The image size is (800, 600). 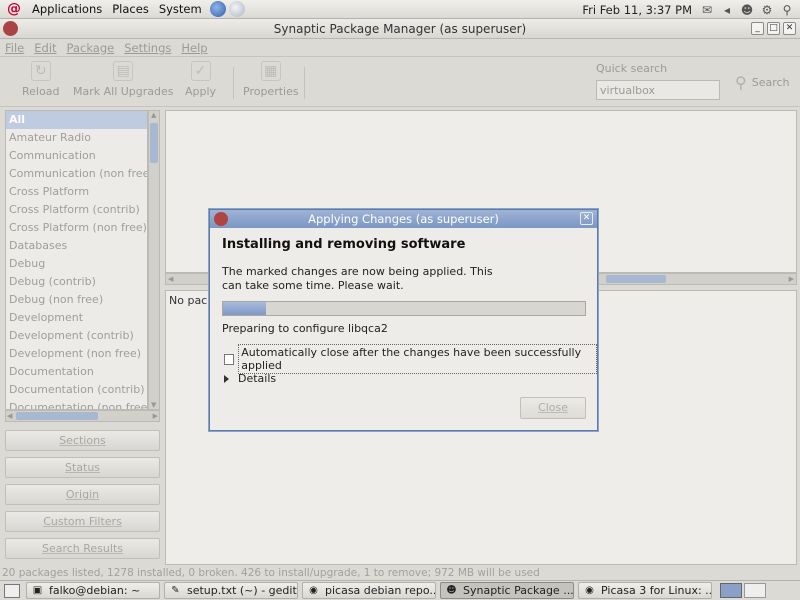 I want to click on mark-all-upgrades-button: ▤ Mark All Upgrades, so click(x=123, y=79).